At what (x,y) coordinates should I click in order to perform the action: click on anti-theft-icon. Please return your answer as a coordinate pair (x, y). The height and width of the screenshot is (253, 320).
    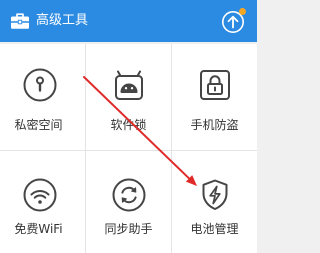
    Looking at the image, I should click on (215, 85).